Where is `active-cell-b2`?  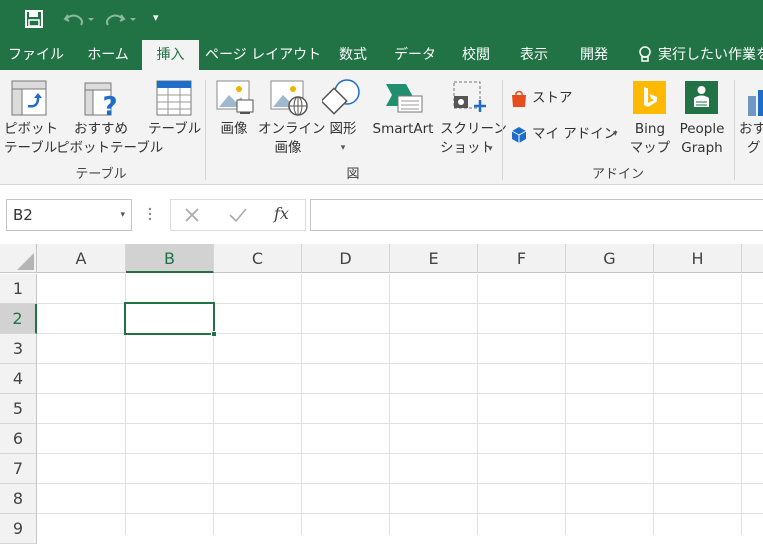 active-cell-b2 is located at coordinates (169, 318).